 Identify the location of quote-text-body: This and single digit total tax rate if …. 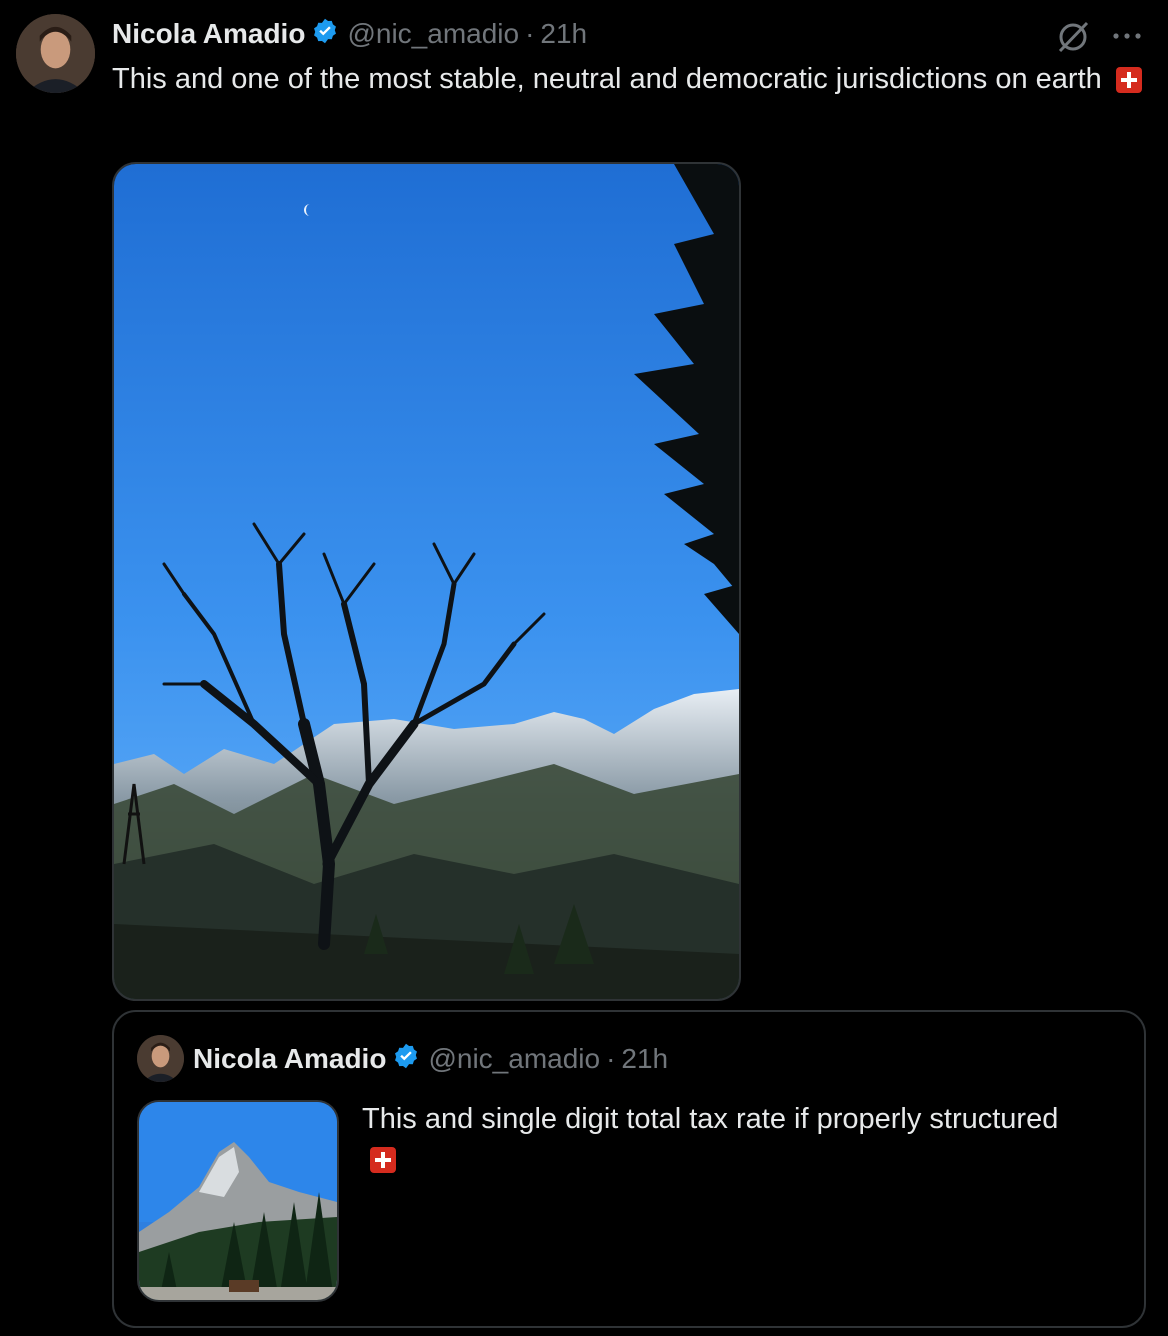
(710, 1119).